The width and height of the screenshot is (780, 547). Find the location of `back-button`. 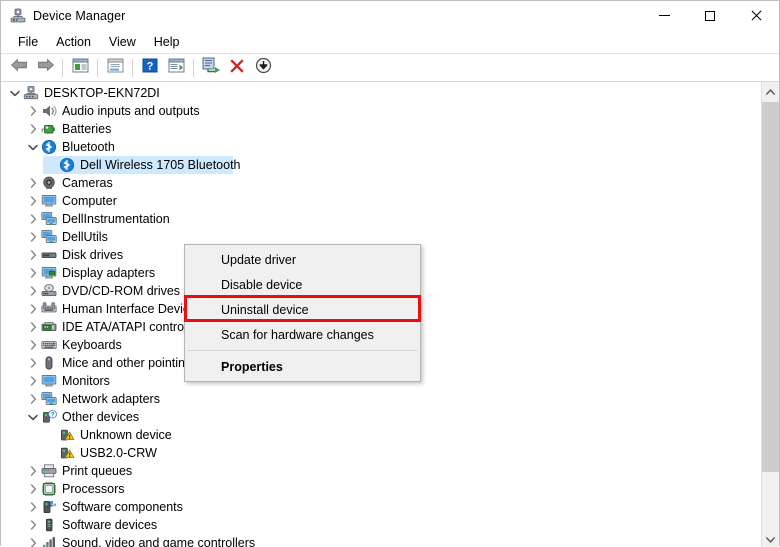

back-button is located at coordinates (19, 67).